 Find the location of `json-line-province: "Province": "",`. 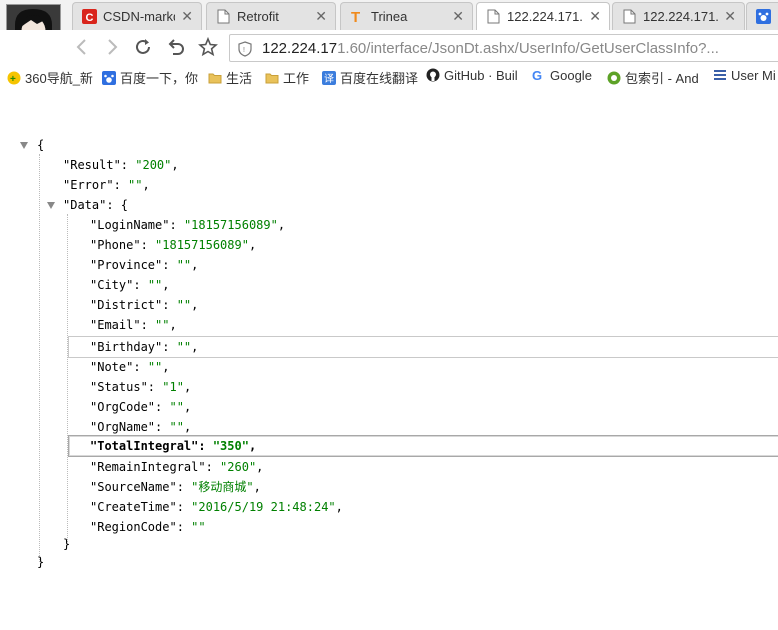

json-line-province: "Province": "", is located at coordinates (144, 265).